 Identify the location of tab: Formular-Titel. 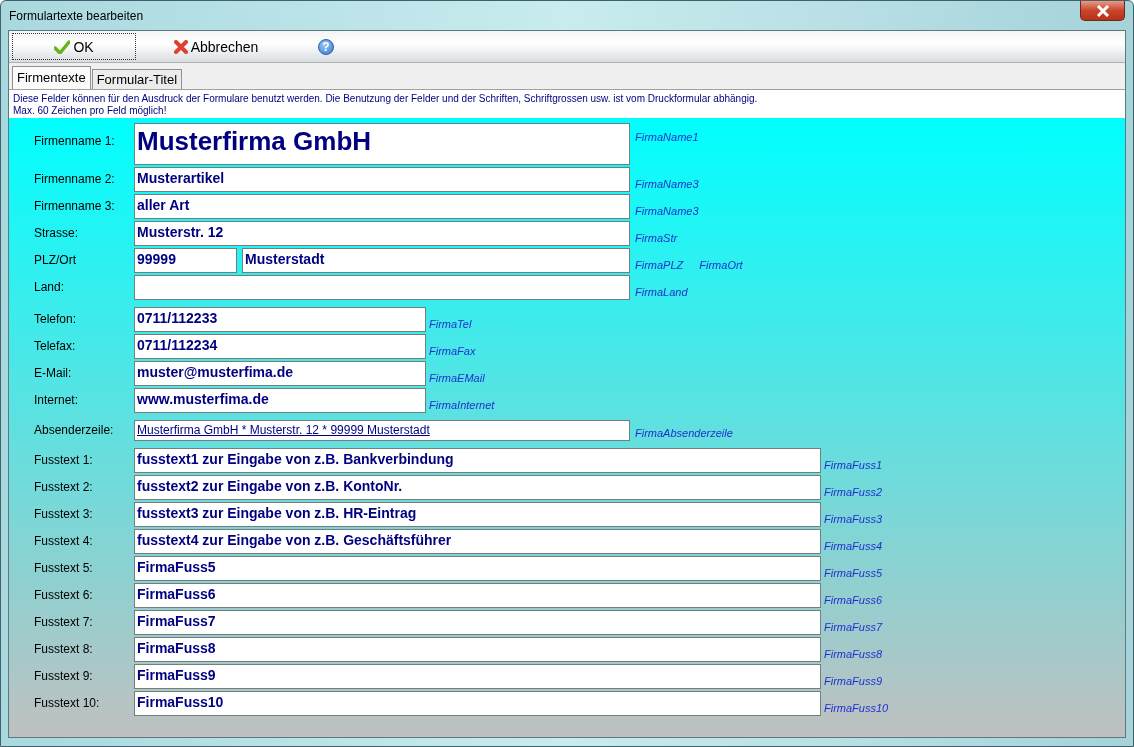
(137, 79).